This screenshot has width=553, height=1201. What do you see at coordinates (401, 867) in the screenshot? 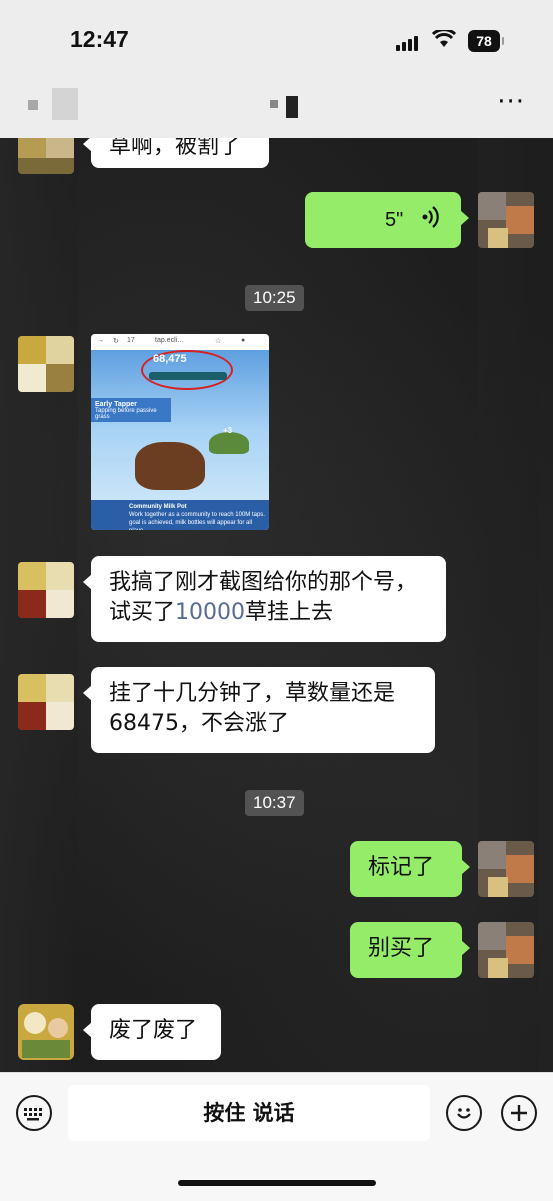
I see `message-text: 标记了` at bounding box center [401, 867].